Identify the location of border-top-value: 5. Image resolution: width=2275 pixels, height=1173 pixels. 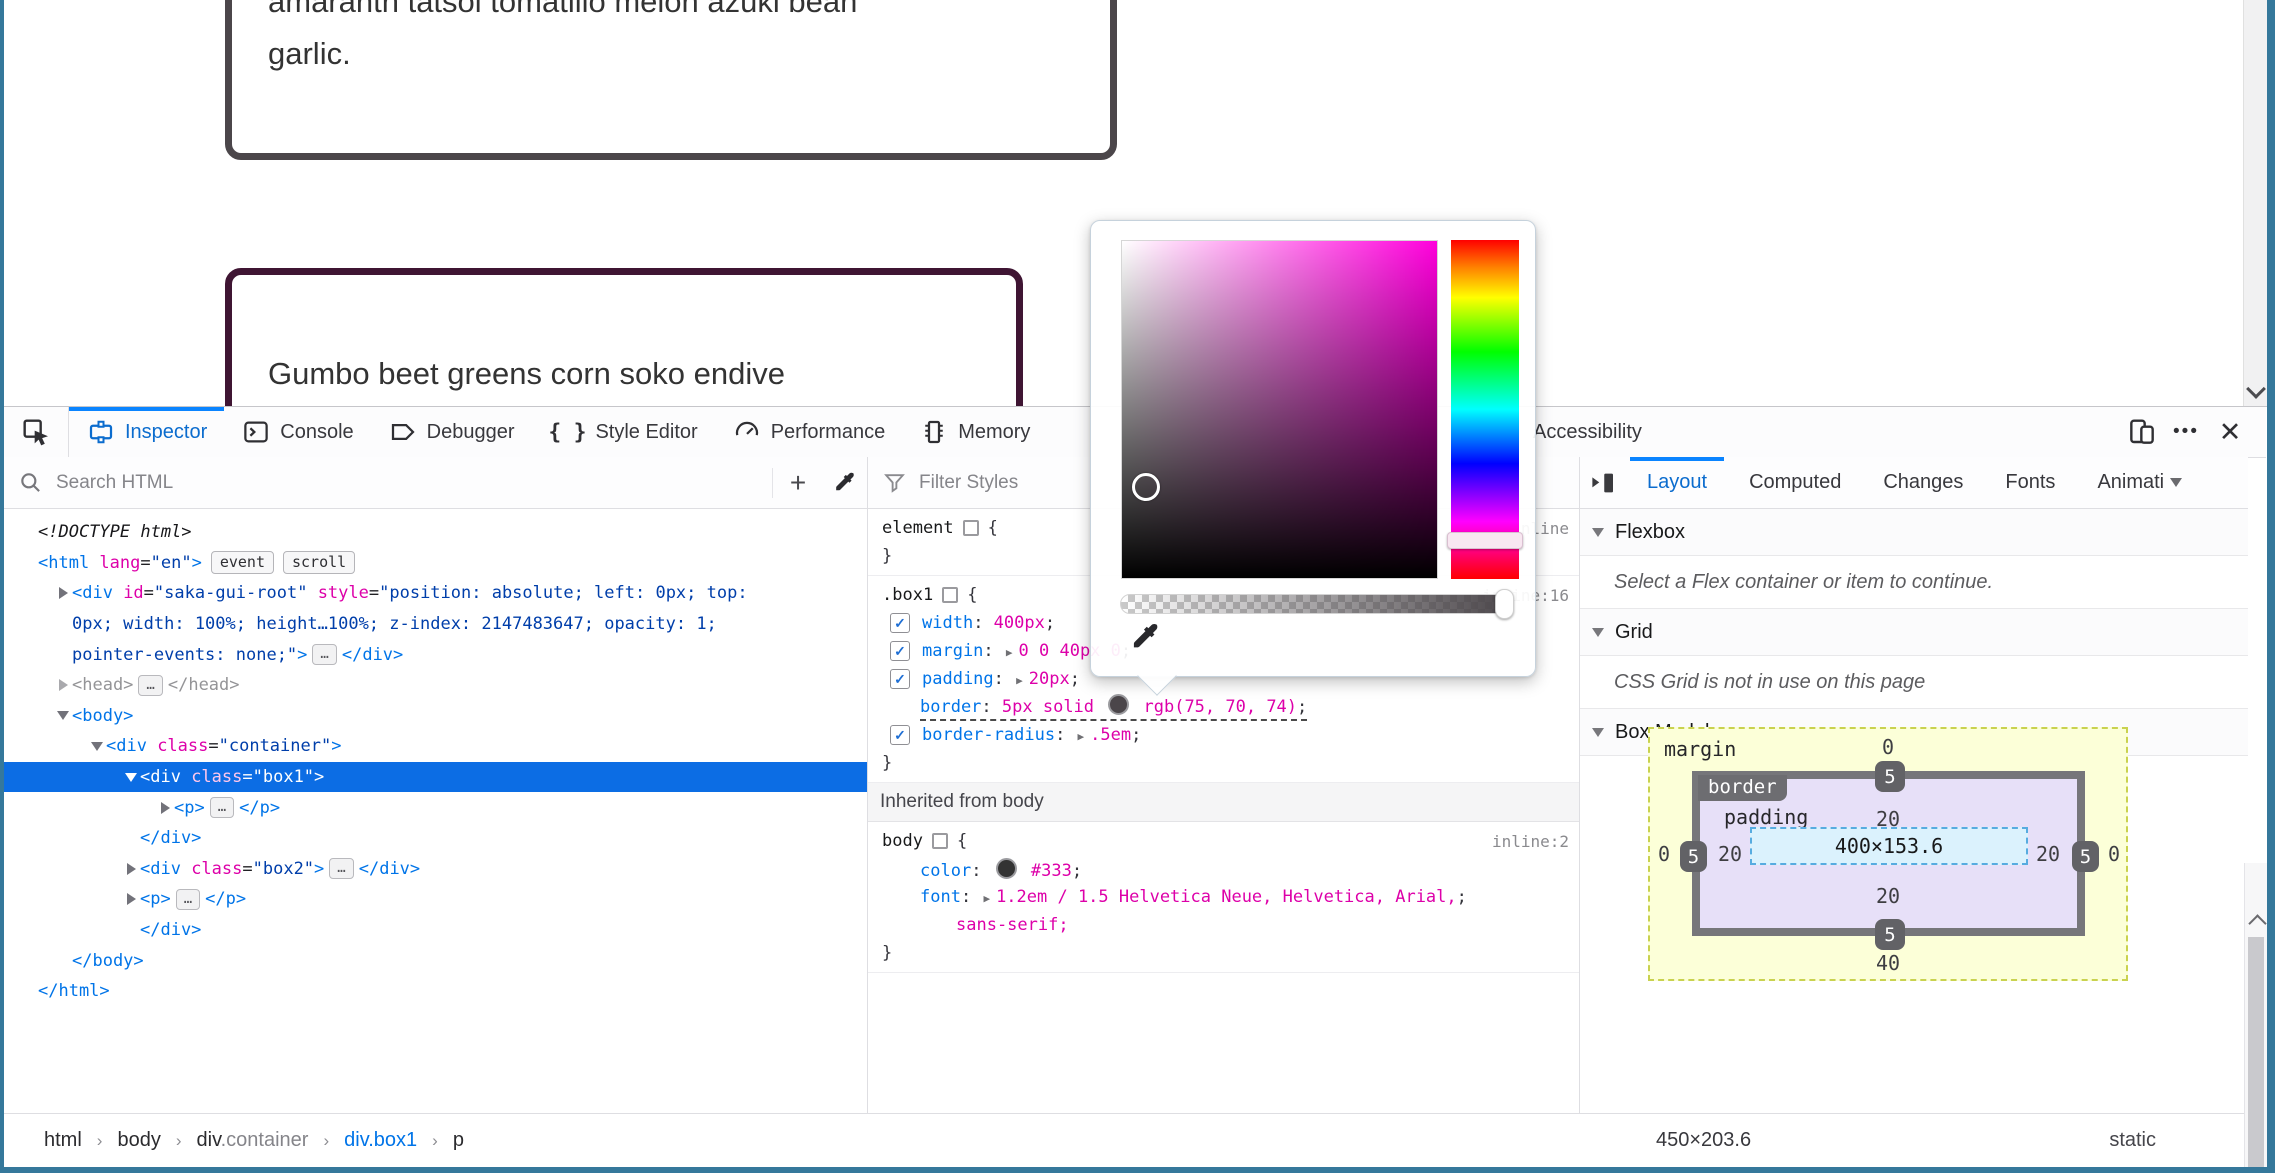
(1890, 776).